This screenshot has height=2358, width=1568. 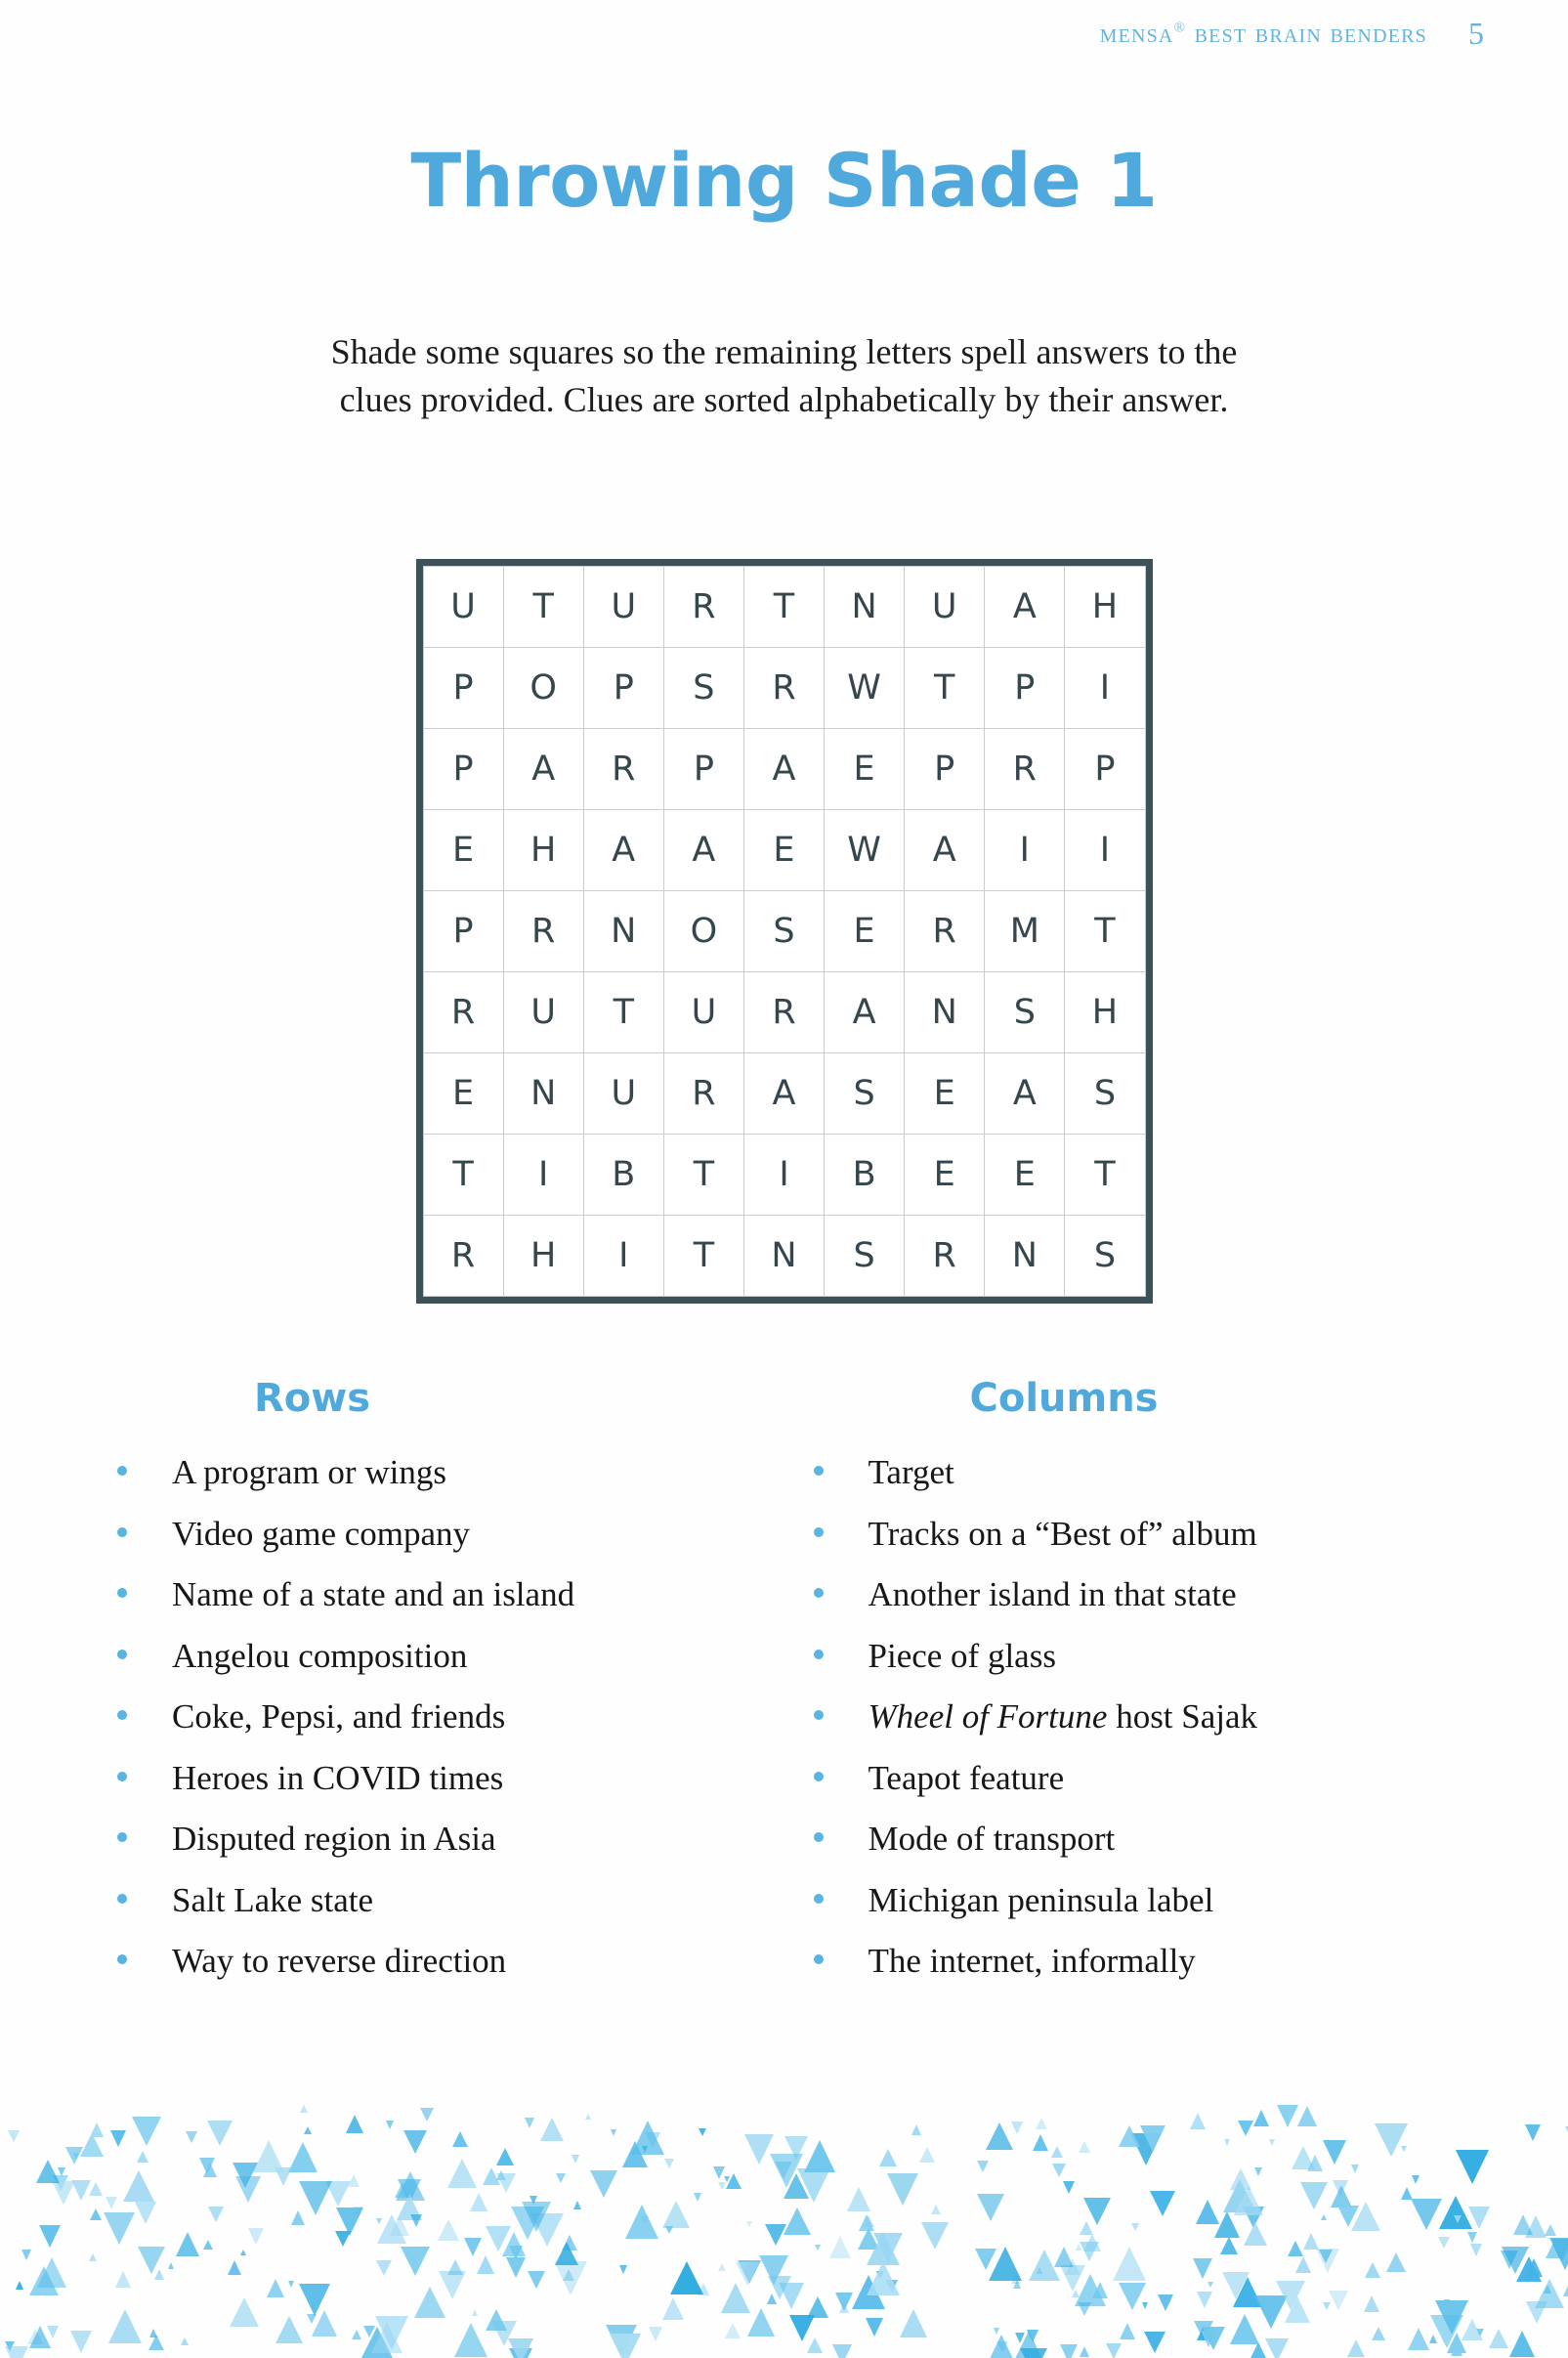 I want to click on grid-cell: M, so click(x=1025, y=931).